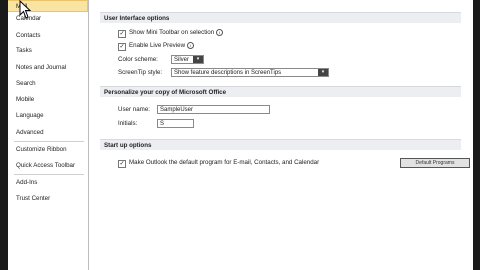 Image resolution: width=480 pixels, height=270 pixels. I want to click on mouse-pointer-icon, so click(25, 9).